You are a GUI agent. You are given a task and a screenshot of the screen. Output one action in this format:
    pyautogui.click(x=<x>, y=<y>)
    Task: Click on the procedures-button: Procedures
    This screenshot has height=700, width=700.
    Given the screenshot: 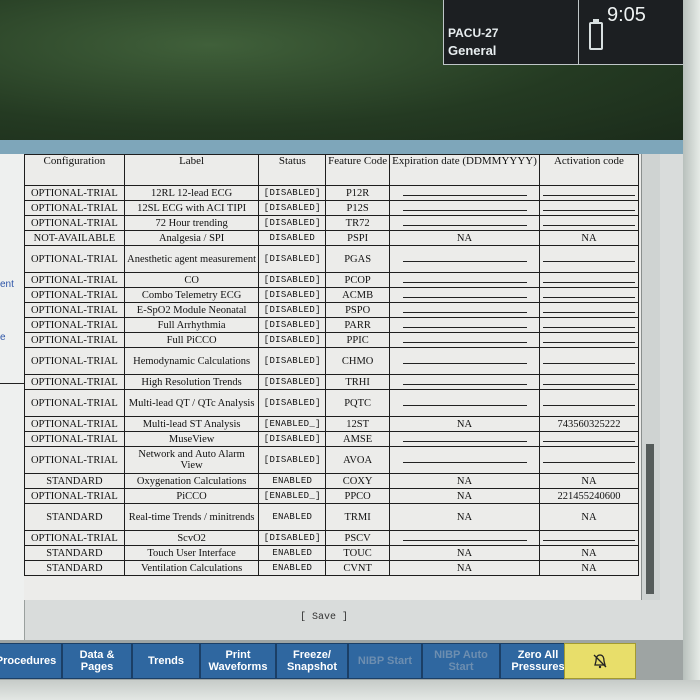 What is the action you would take?
    pyautogui.click(x=31, y=661)
    